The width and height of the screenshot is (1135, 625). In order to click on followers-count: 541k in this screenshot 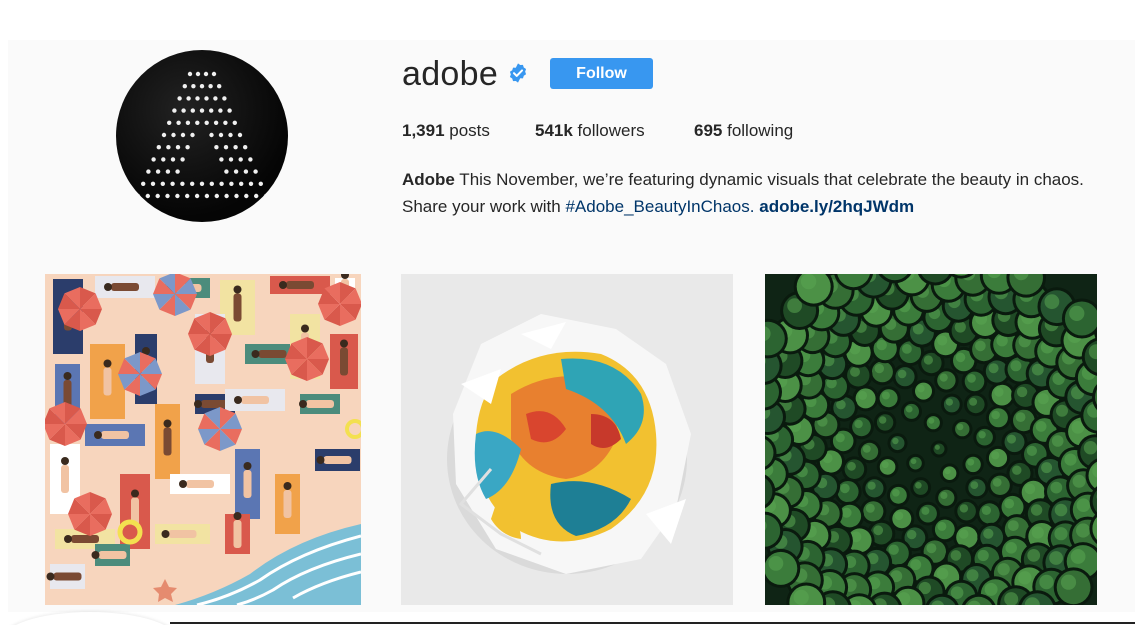, I will do `click(554, 130)`.